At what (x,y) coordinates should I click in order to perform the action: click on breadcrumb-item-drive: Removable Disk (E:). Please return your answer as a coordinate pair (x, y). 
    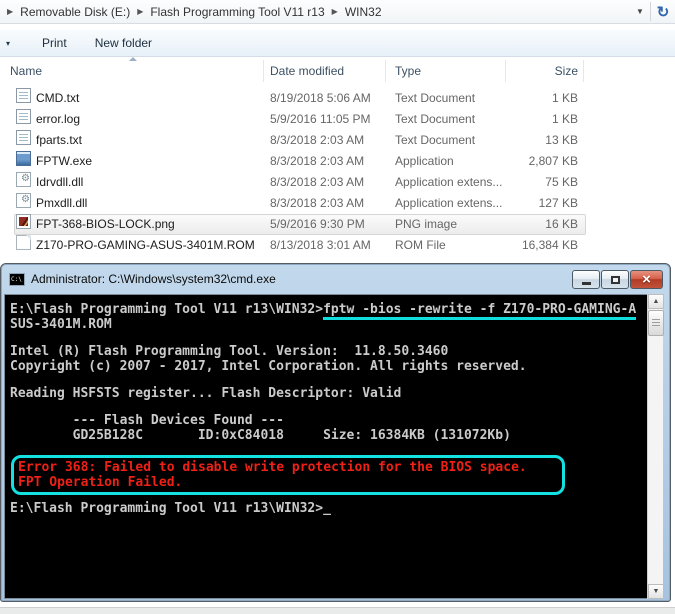
    Looking at the image, I should click on (75, 12).